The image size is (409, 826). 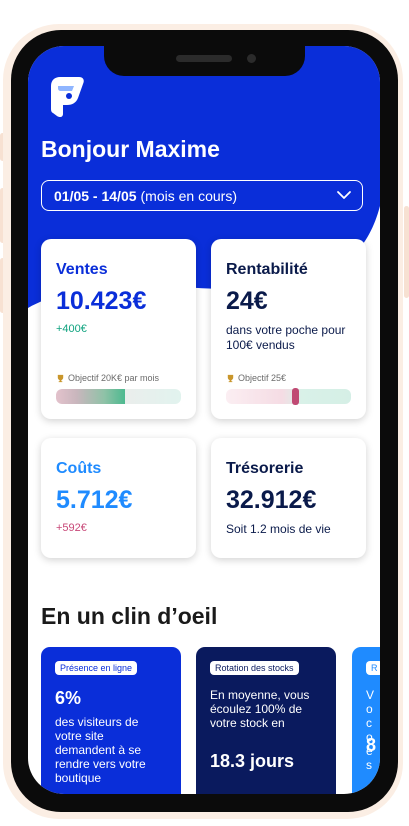 What do you see at coordinates (82, 269) in the screenshot?
I see `sales-title: Ventes` at bounding box center [82, 269].